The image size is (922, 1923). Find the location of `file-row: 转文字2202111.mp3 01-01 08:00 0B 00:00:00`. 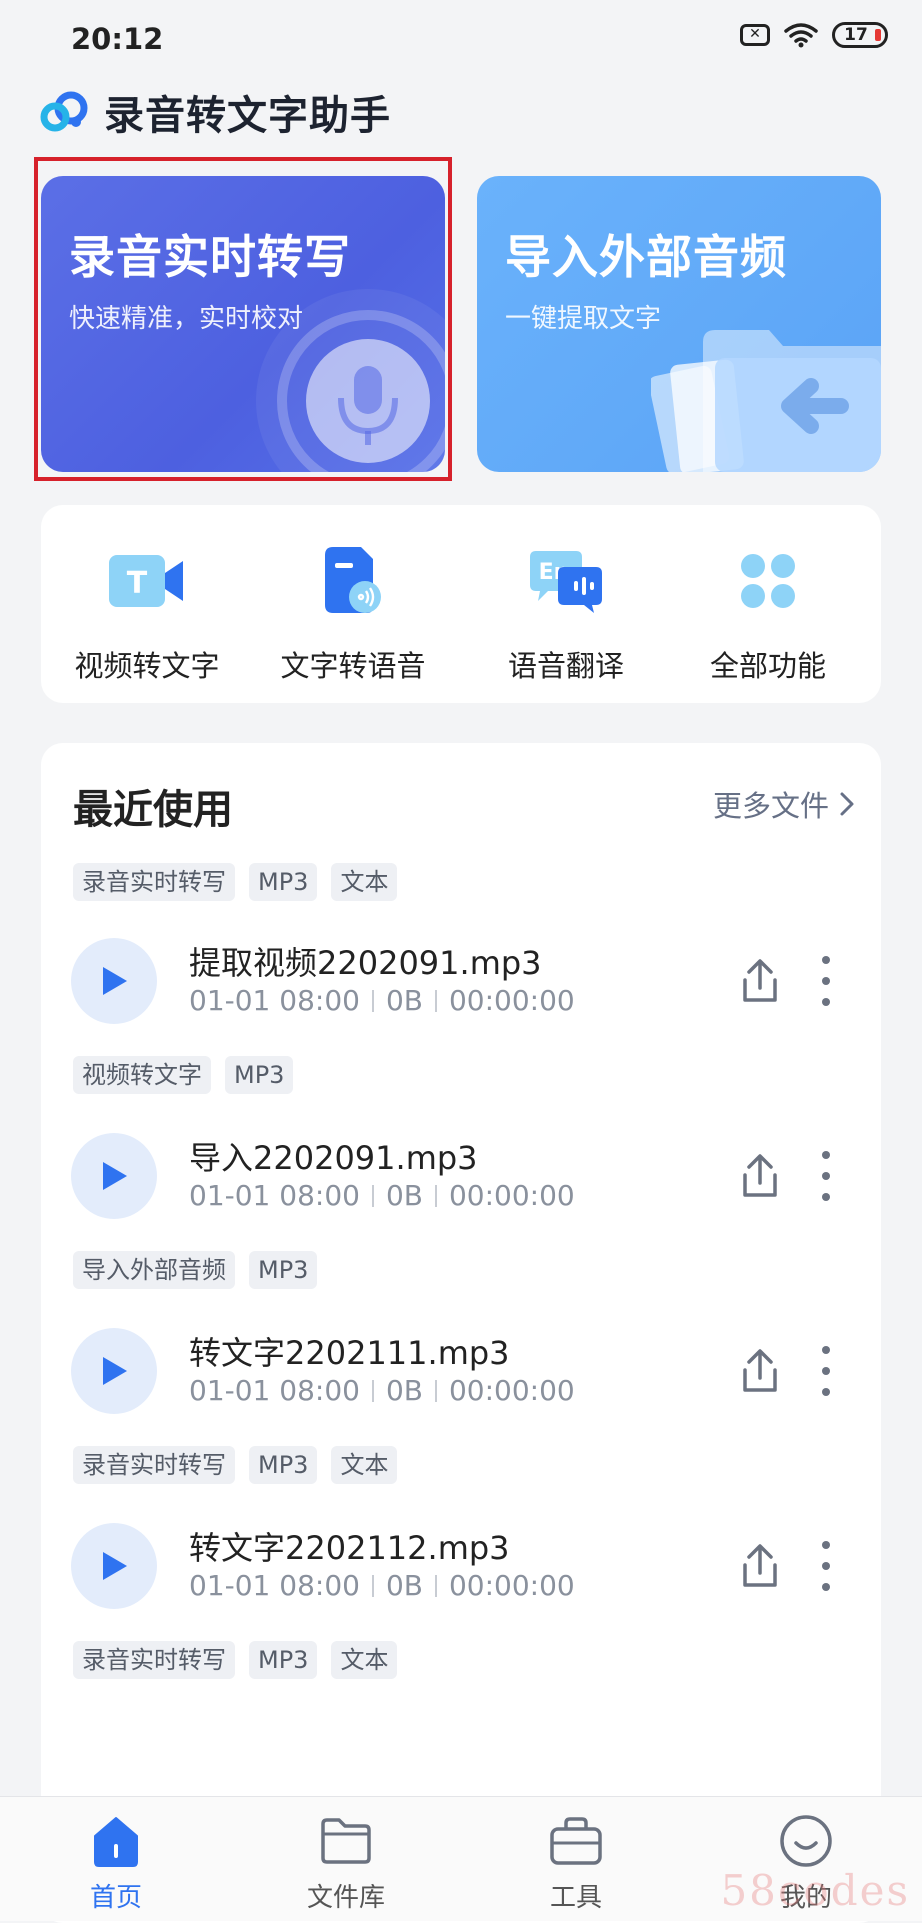

file-row: 转文字2202111.mp3 01-01 08:00 0B 00:00:00 is located at coordinates (466, 1372).